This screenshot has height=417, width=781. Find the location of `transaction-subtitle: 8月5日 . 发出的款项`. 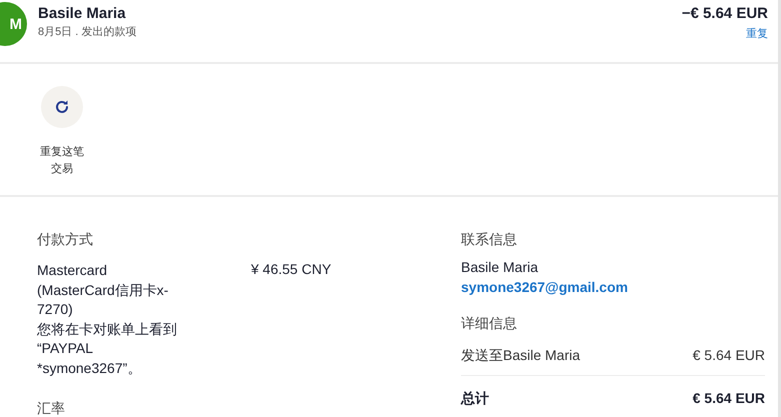

transaction-subtitle: 8月5日 . 发出的款项 is located at coordinates (87, 32).